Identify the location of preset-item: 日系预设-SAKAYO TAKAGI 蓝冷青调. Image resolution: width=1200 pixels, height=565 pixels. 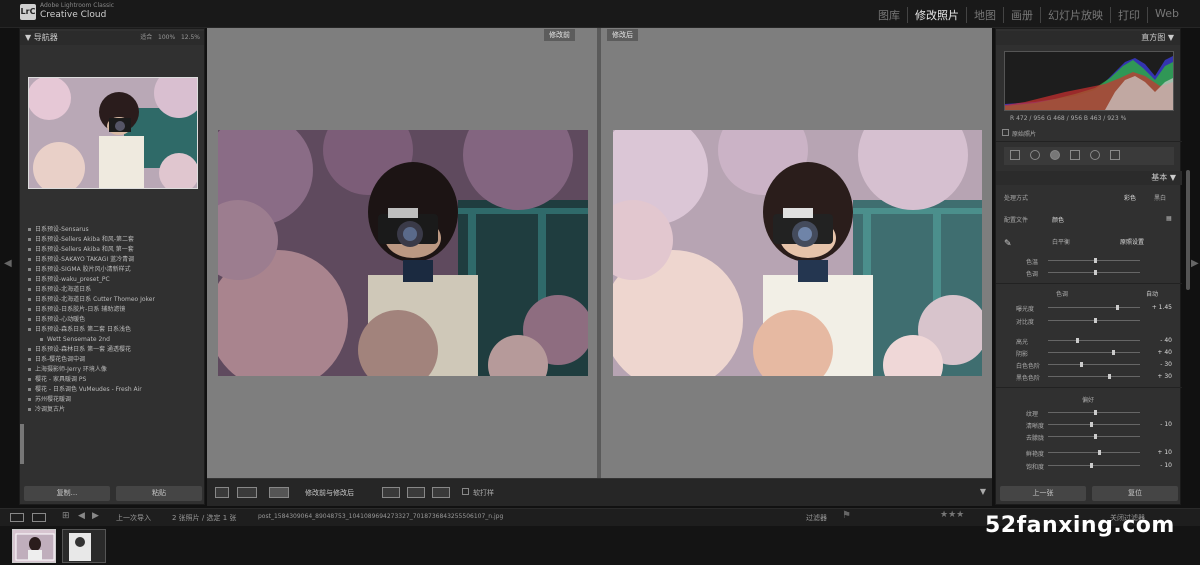
(114, 260).